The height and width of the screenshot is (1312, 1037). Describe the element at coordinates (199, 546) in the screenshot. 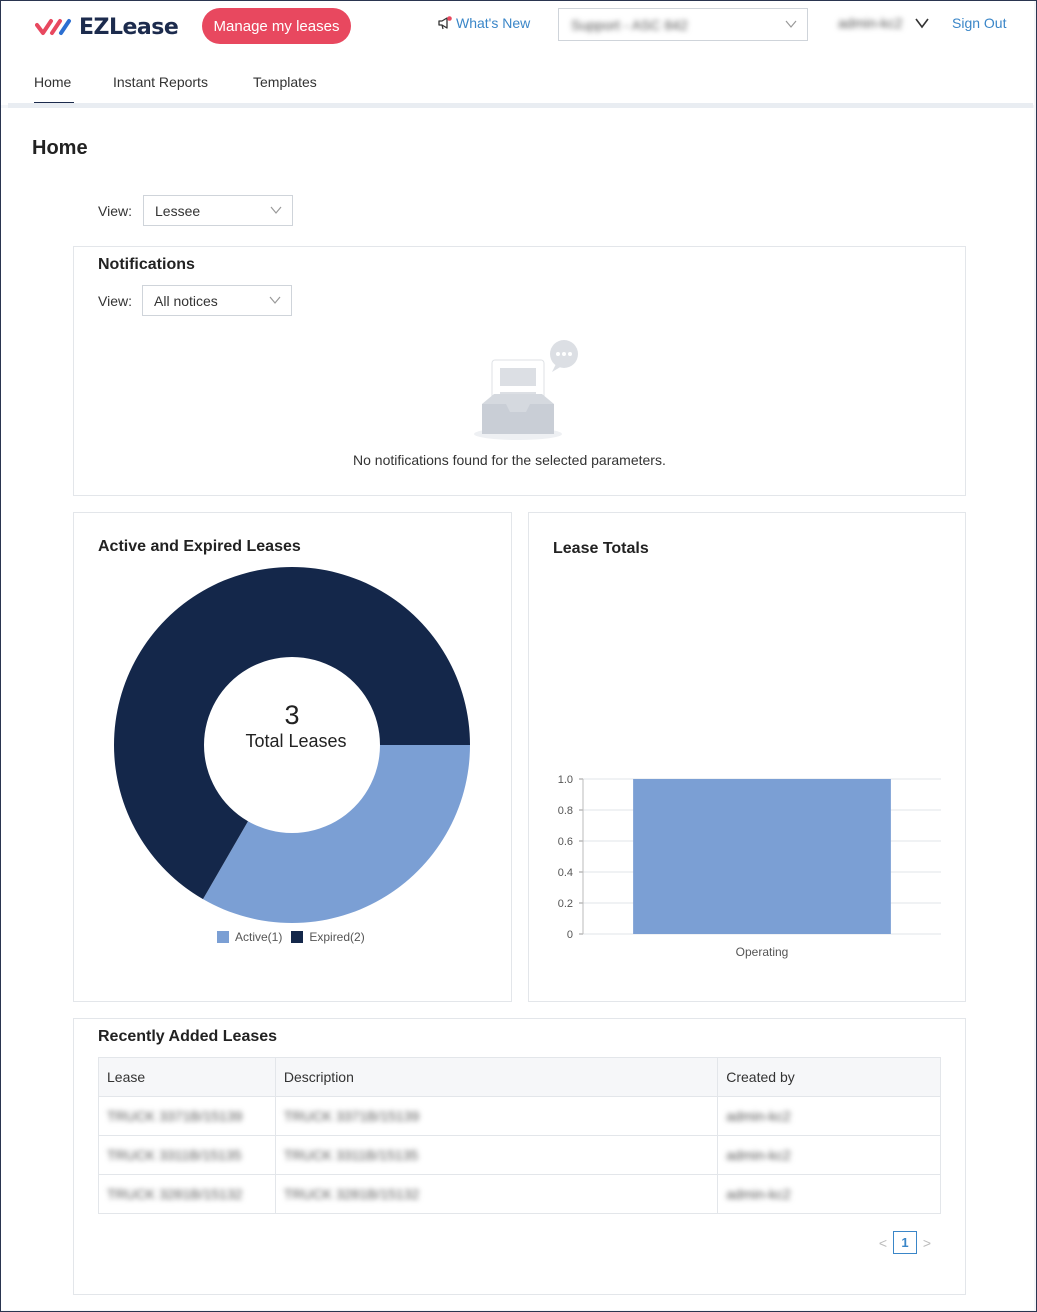

I see `active-expired-title: Active and Expired Leases` at that location.